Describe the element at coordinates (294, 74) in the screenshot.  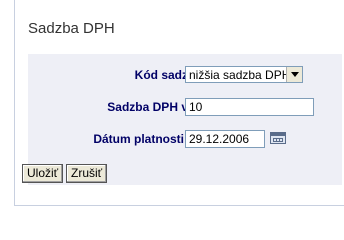
I see `chevron-down-icon` at that location.